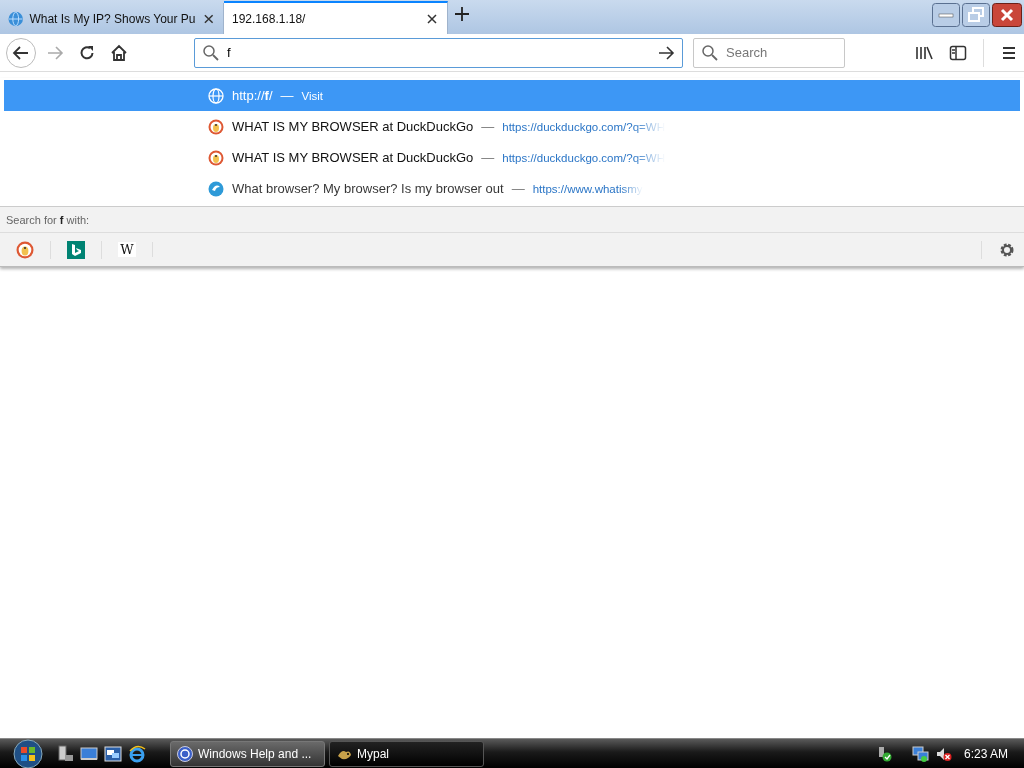  Describe the element at coordinates (127, 249) in the screenshot. I see `wikipedia-button: W` at that location.